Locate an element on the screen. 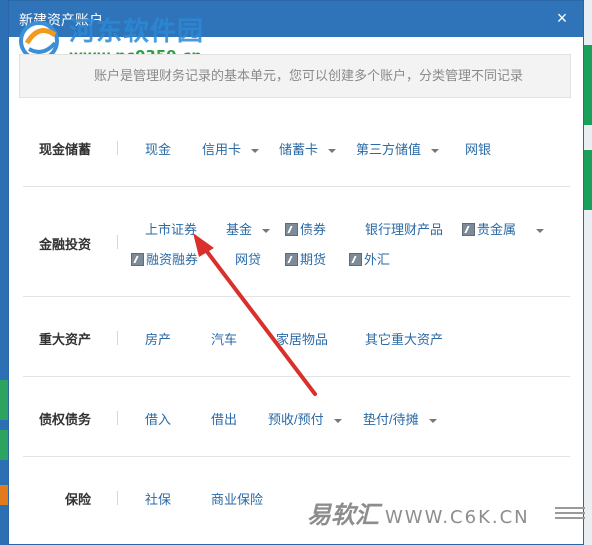 Image resolution: width=592 pixels, height=545 pixels. account-type-precious-metal: 贵金属 is located at coordinates (503, 228).